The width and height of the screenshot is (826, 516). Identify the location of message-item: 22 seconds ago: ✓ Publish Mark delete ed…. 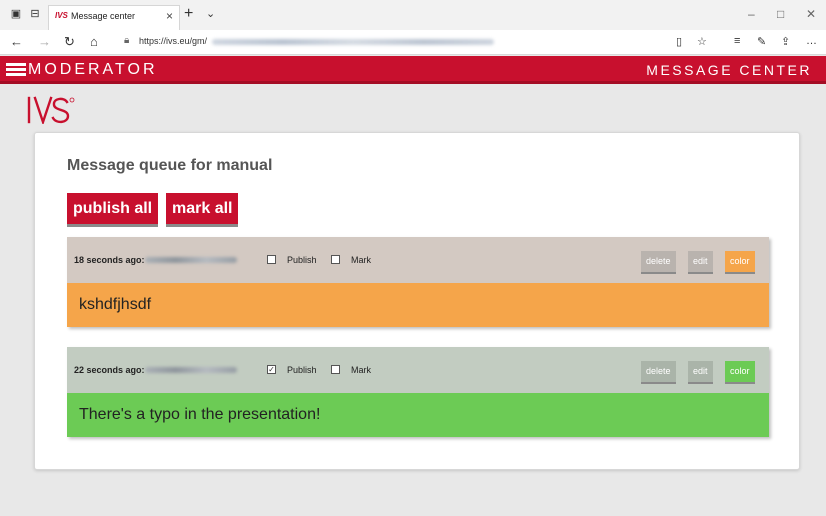
(418, 392).